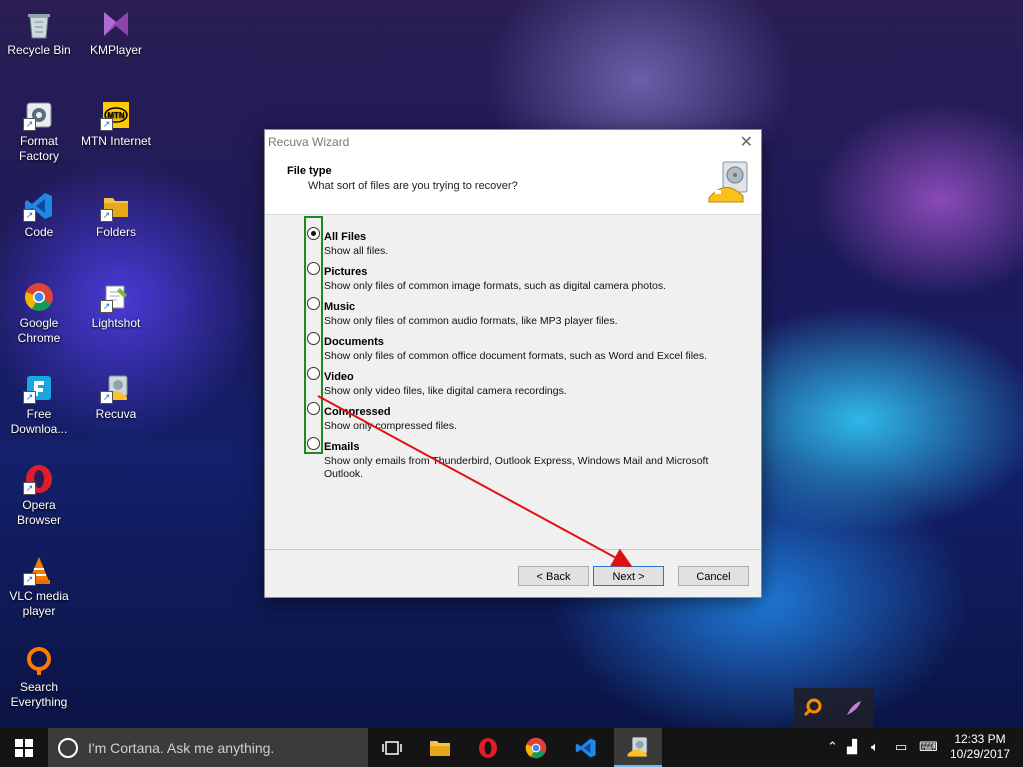 The width and height of the screenshot is (1023, 767). What do you see at coordinates (116, 124) in the screenshot?
I see `desktop-icon-mtn-internet: MTN ↗ MTN Internet` at bounding box center [116, 124].